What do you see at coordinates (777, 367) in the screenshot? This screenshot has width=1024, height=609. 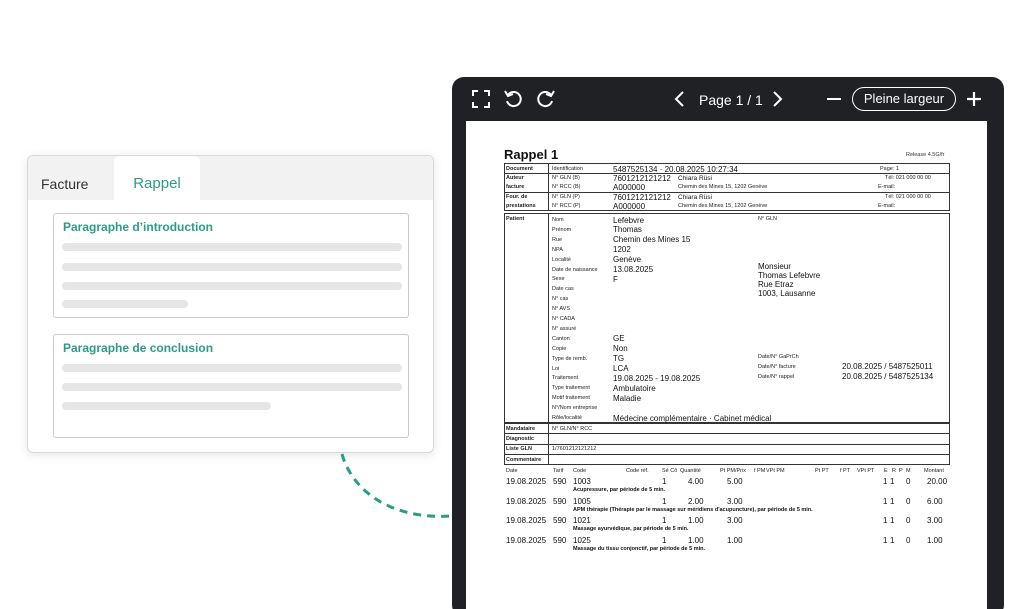 I see `right-field-label: Date/N° facture` at bounding box center [777, 367].